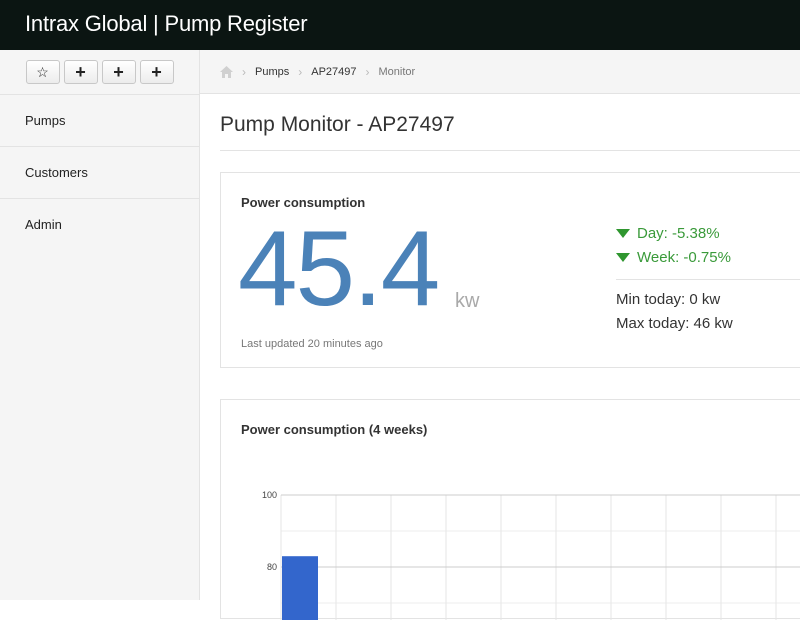 Image resolution: width=800 pixels, height=620 pixels. I want to click on add-button-3: +, so click(156, 72).